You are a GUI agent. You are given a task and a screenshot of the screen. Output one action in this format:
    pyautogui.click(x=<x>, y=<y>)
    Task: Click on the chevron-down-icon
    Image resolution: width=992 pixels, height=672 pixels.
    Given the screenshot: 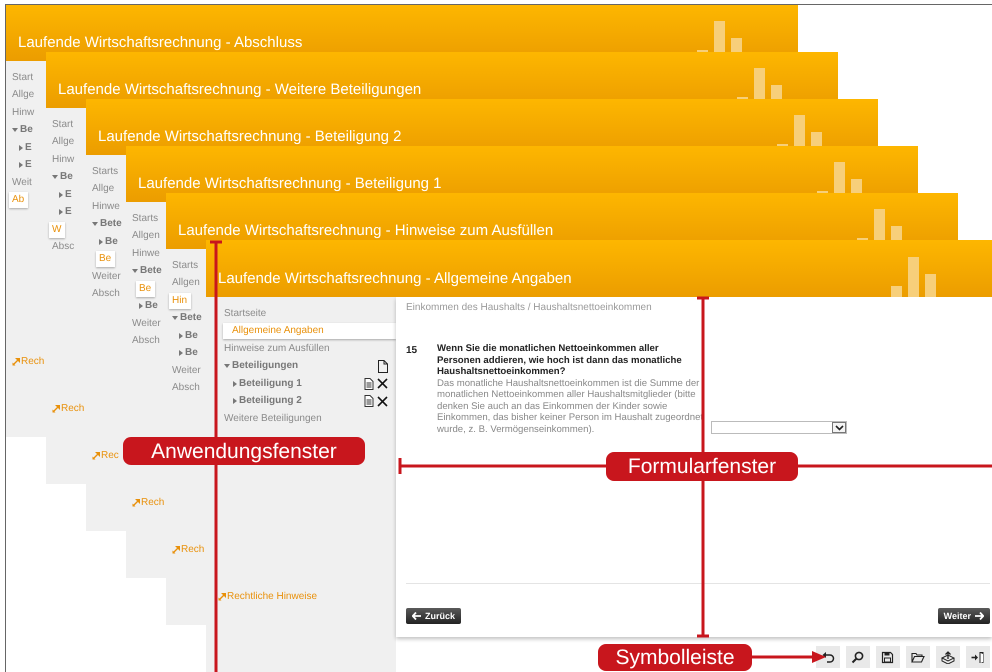 What is the action you would take?
    pyautogui.click(x=839, y=427)
    